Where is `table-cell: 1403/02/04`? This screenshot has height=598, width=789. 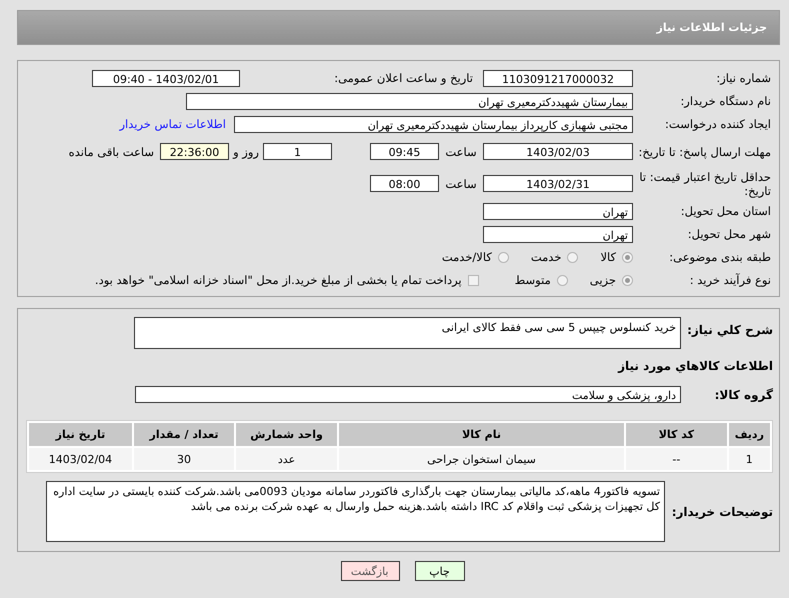
table-cell: 1403/02/04 is located at coordinates (80, 459).